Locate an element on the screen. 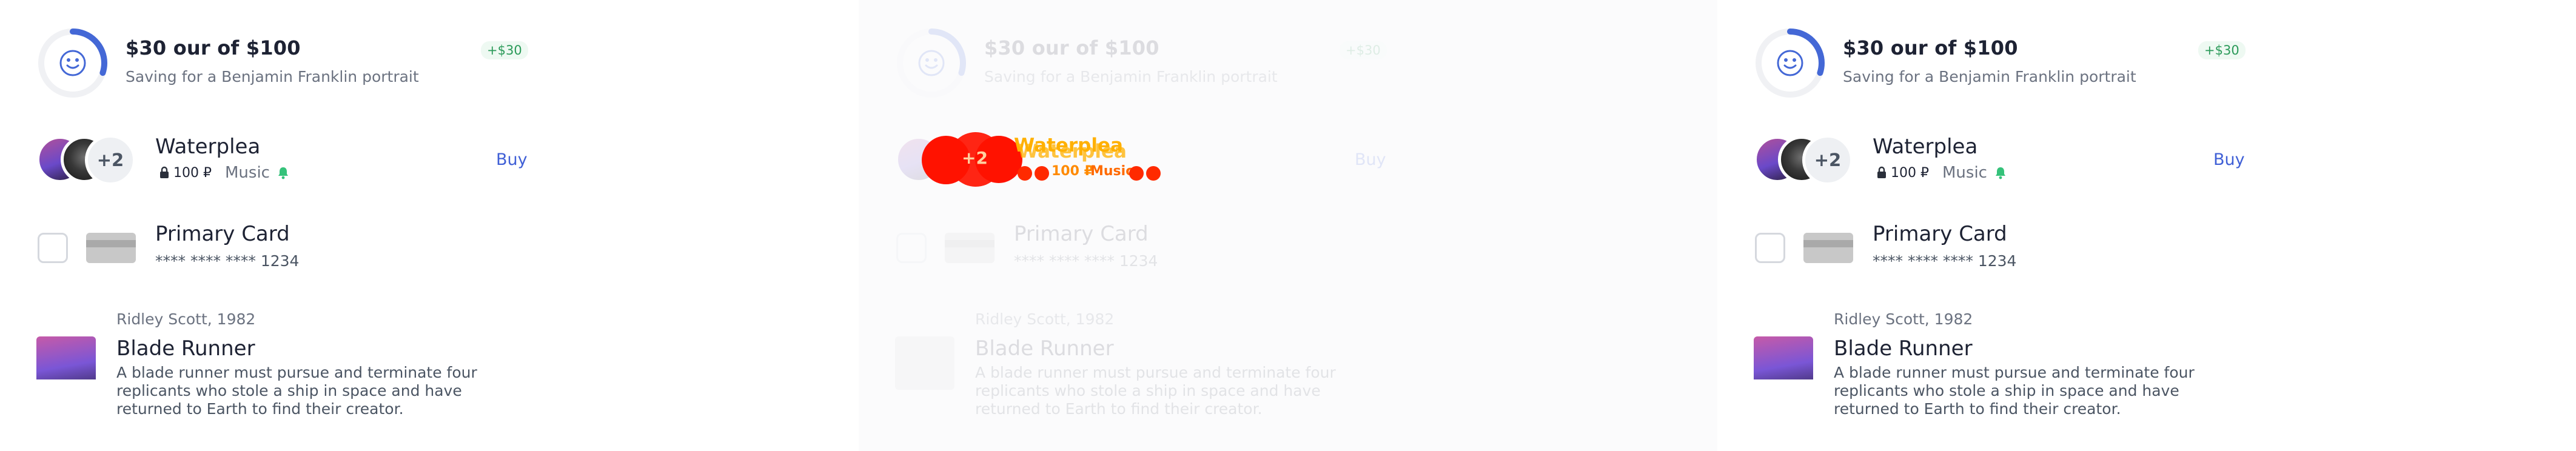  overlay-meta: 100 ₽ is located at coordinates (1072, 172).